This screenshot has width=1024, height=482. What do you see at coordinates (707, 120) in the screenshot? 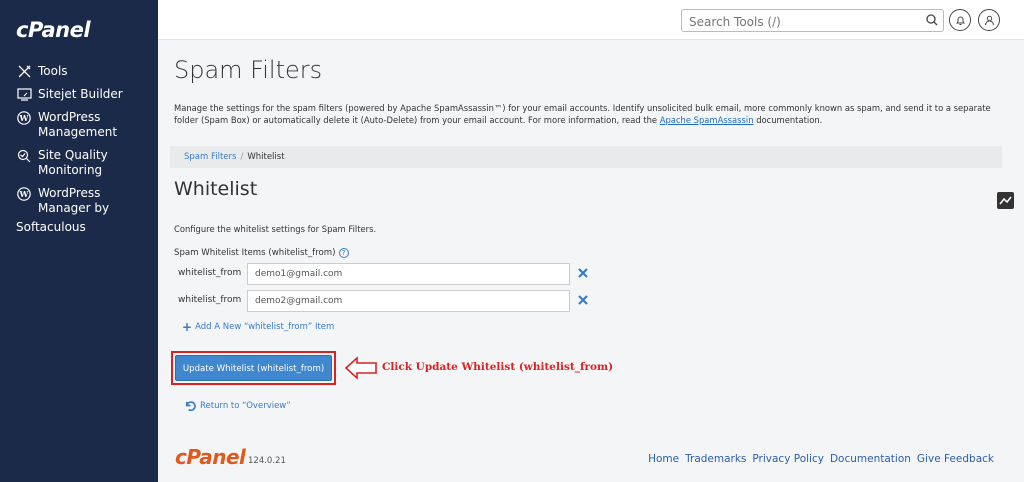
I see `spamassassin-link: Apache SpamAssassin` at bounding box center [707, 120].